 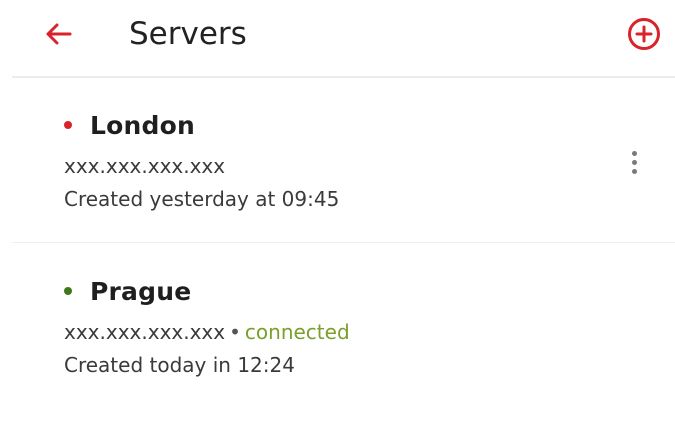 I want to click on plus-circle-icon, so click(x=644, y=34).